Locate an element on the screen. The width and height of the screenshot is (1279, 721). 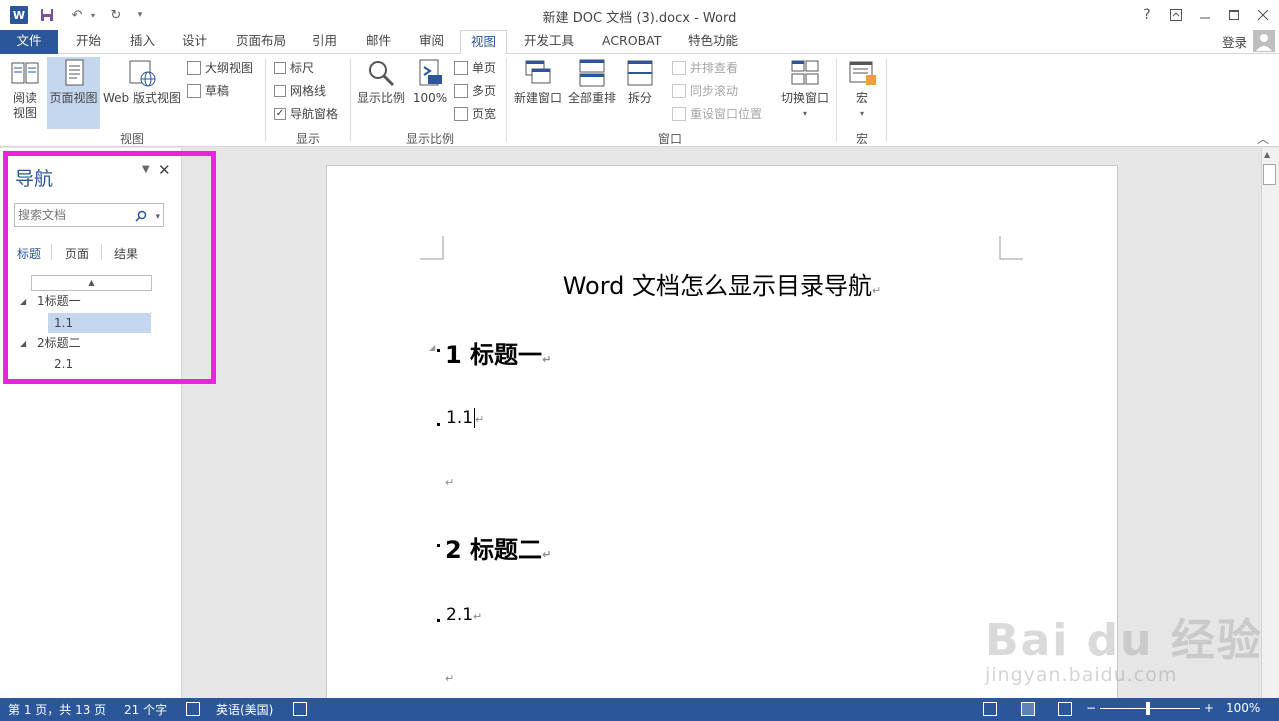
collapse-heading-icon: ◢ is located at coordinates (432, 347).